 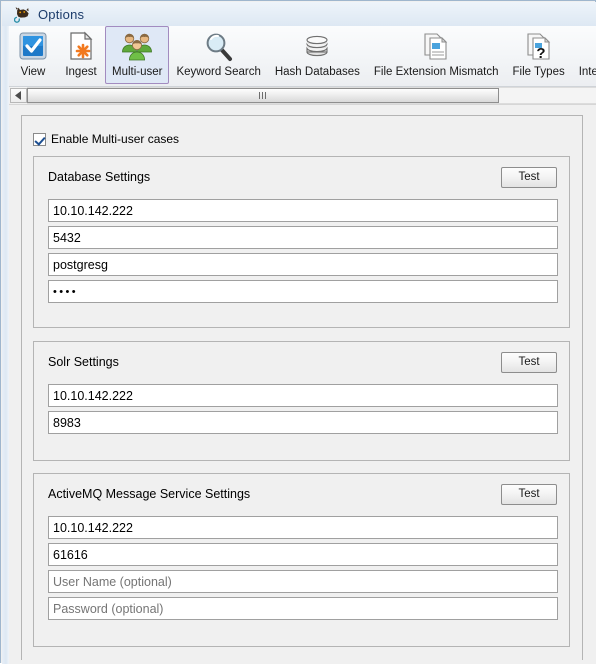 I want to click on enable-multiuser-row: Enable Multi-user cases, so click(x=106, y=139).